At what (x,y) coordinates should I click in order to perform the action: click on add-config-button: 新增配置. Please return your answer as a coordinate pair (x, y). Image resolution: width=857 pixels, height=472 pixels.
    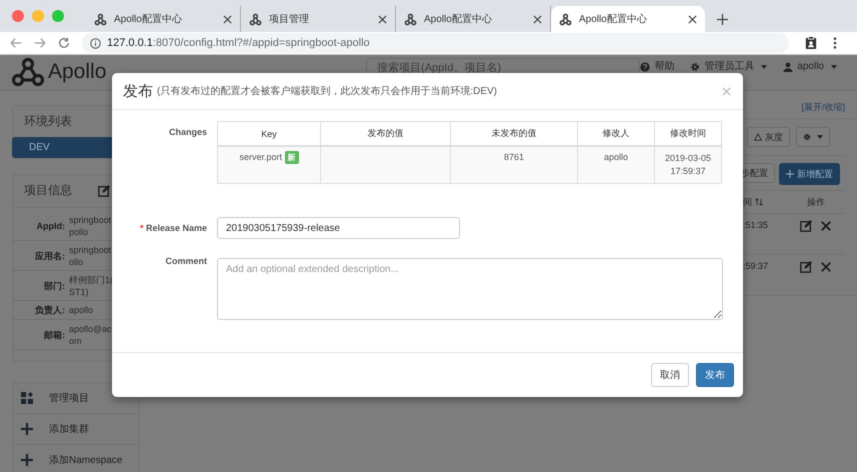
    Looking at the image, I should click on (809, 174).